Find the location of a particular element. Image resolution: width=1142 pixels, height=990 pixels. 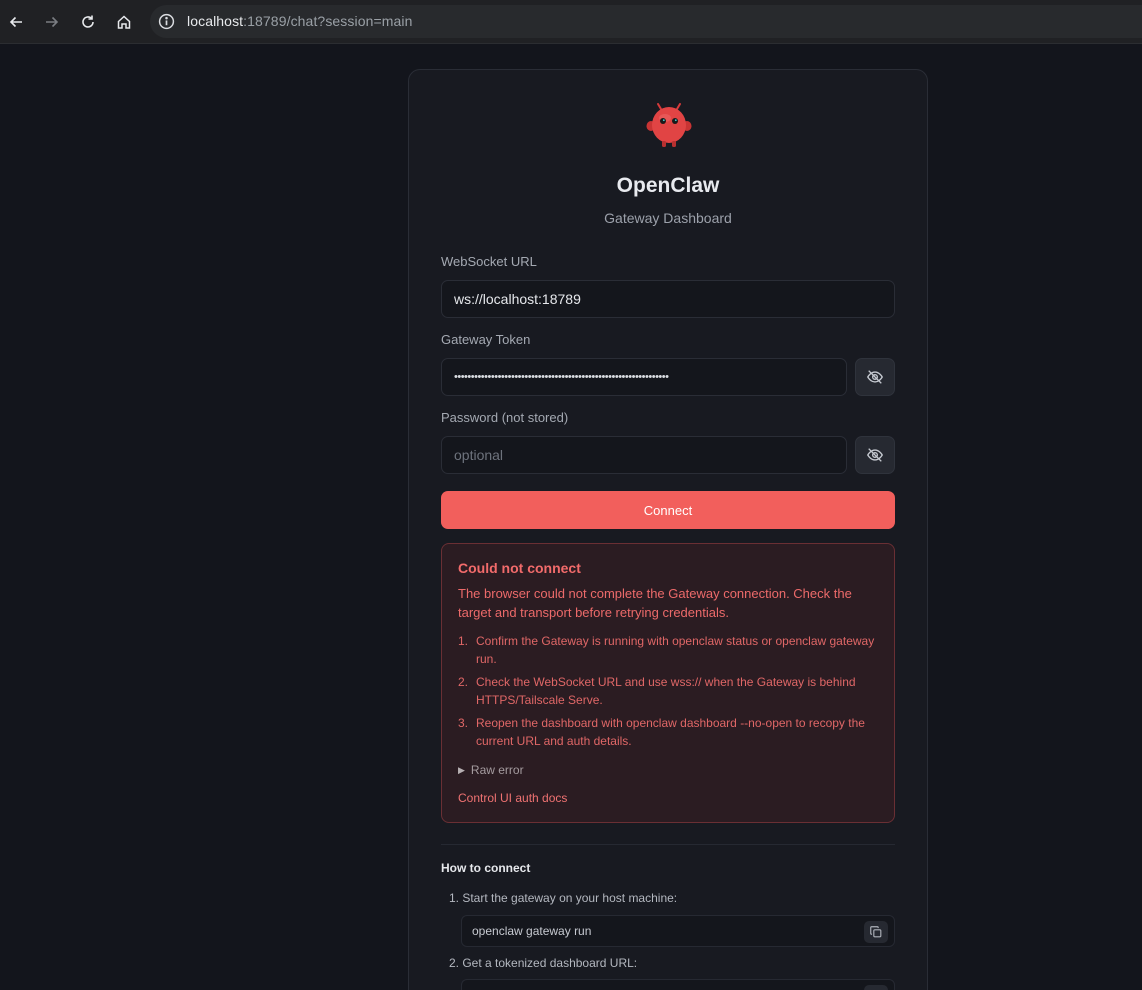

toggle-token-visibility-button is located at coordinates (875, 377).